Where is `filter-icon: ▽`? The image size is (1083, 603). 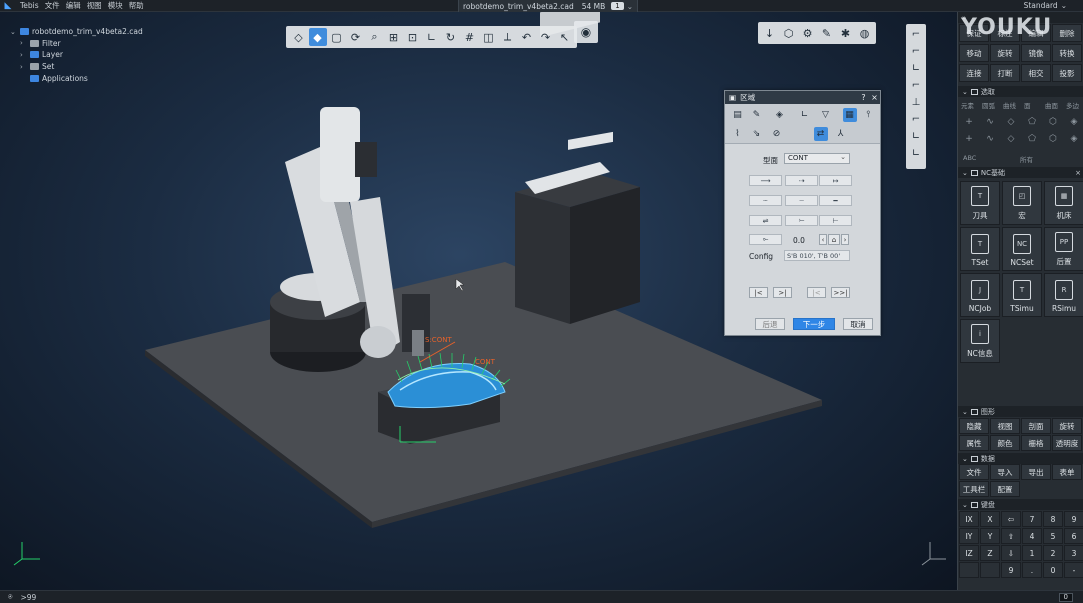
filter-icon: ▽ is located at coordinates (826, 115).